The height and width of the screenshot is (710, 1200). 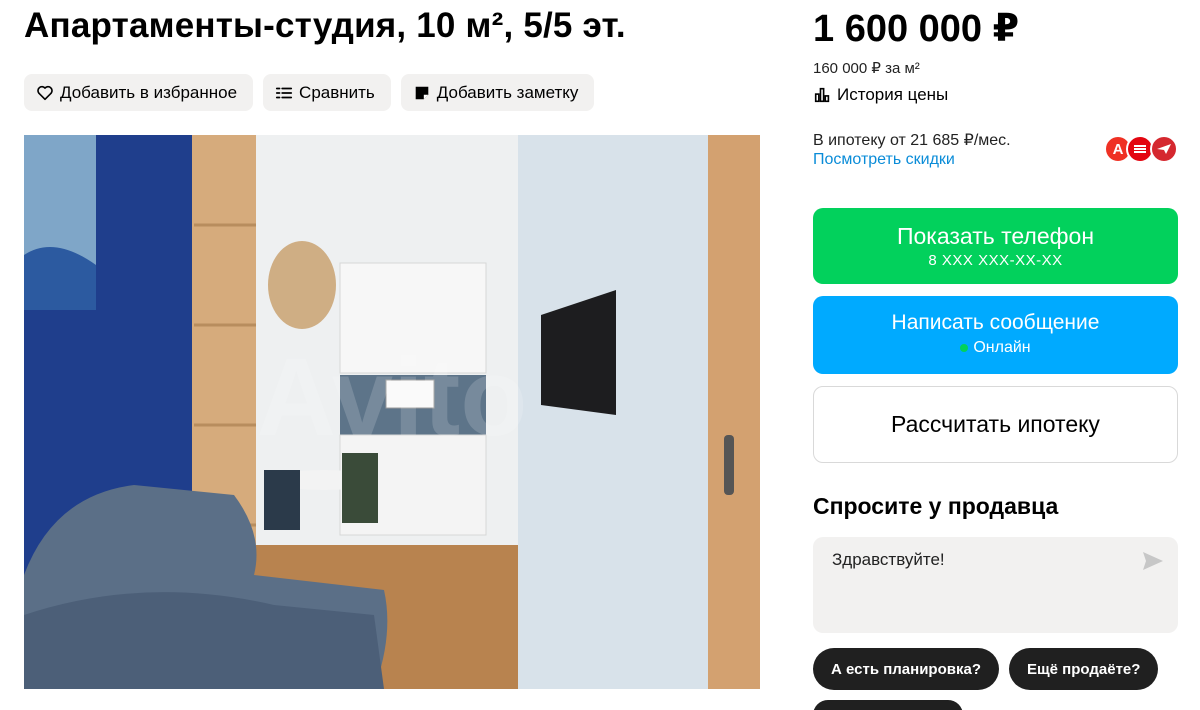 What do you see at coordinates (906, 669) in the screenshot?
I see `quick-question-chip: А есть планировка?` at bounding box center [906, 669].